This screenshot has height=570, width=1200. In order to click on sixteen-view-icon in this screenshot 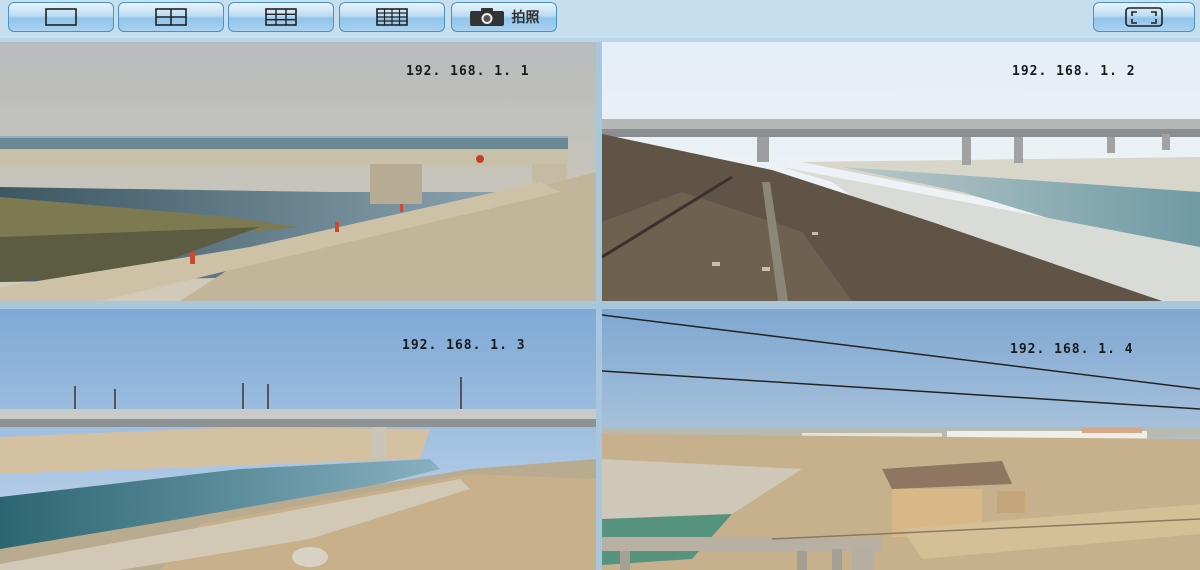, I will do `click(392, 17)`.